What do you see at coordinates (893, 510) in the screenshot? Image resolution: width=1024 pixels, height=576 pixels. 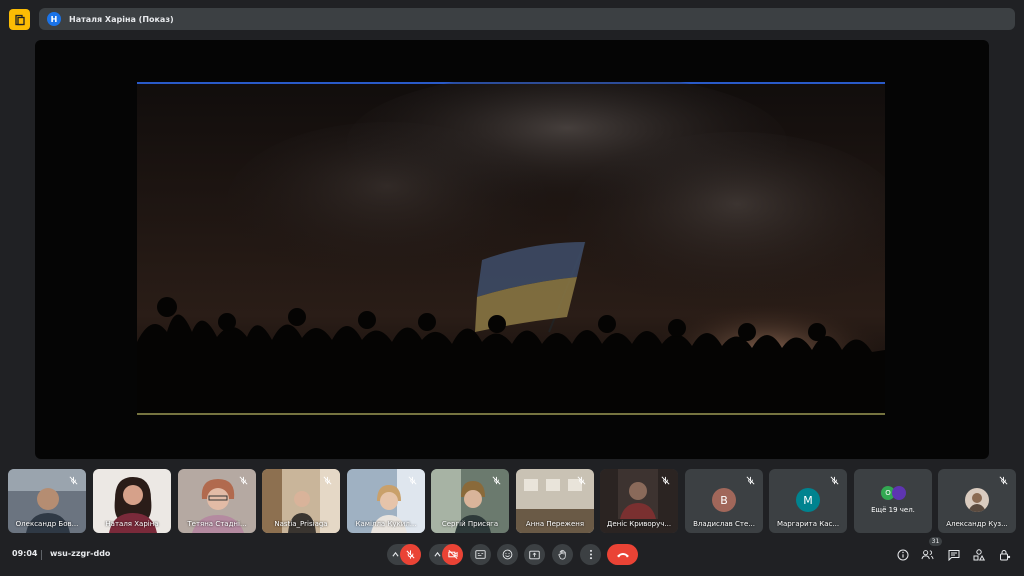 I see `more-participants-label: Ещё 19 чел.` at bounding box center [893, 510].